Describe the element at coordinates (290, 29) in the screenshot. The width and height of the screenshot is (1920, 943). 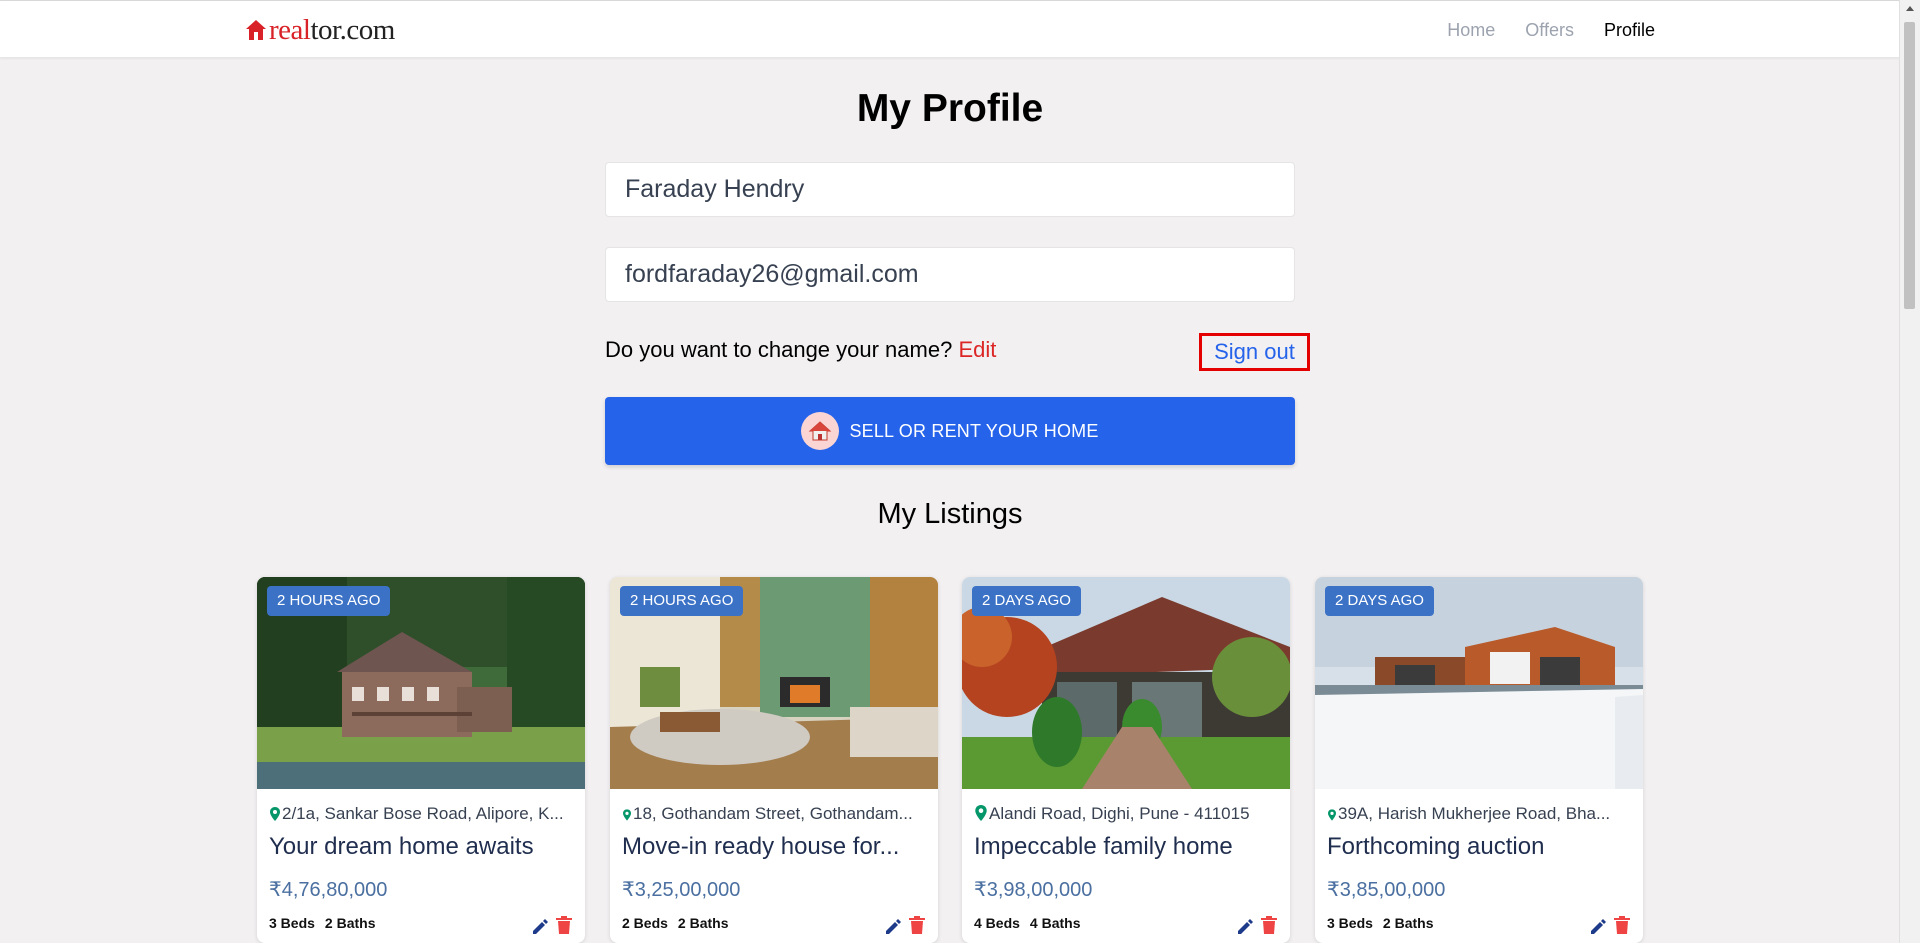
I see `logo-text-real: real` at that location.